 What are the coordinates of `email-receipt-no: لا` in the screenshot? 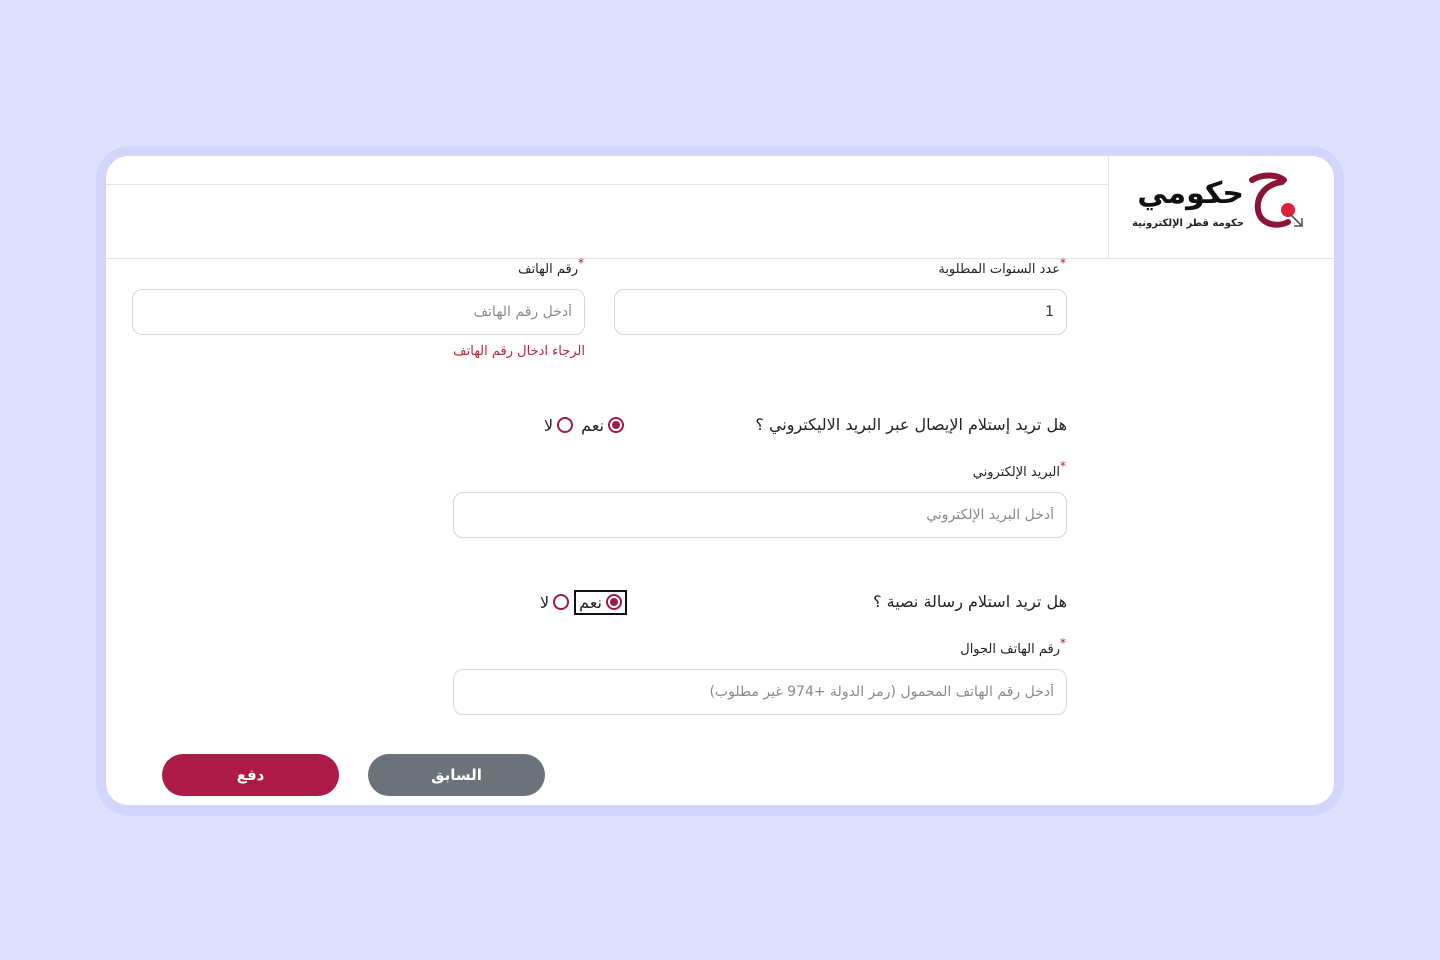 It's located at (559, 425).